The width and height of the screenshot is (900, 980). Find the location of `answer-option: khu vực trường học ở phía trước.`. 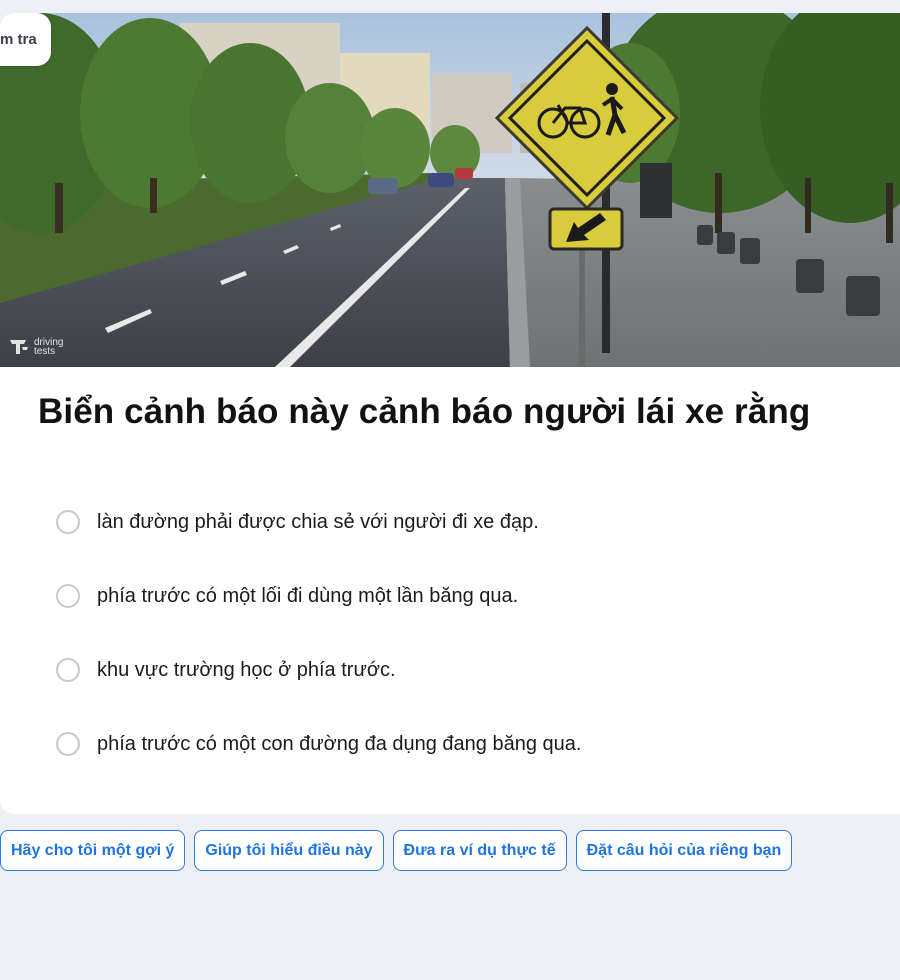

answer-option: khu vực trường học ở phía trước. is located at coordinates (436, 670).